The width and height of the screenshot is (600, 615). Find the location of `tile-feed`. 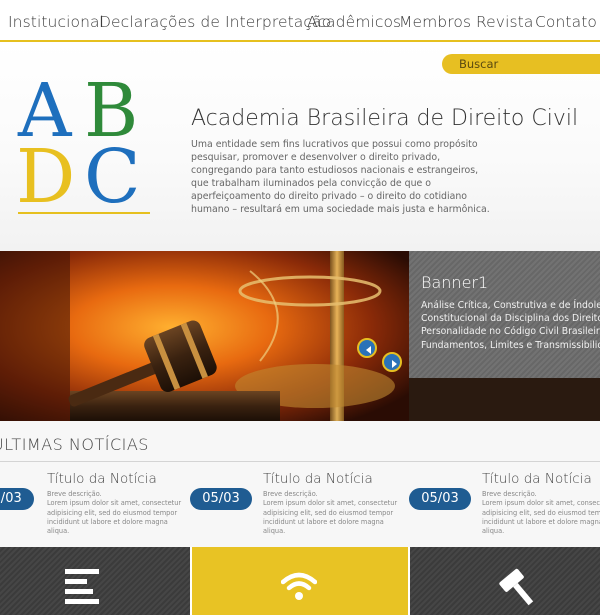

tile-feed is located at coordinates (300, 581).